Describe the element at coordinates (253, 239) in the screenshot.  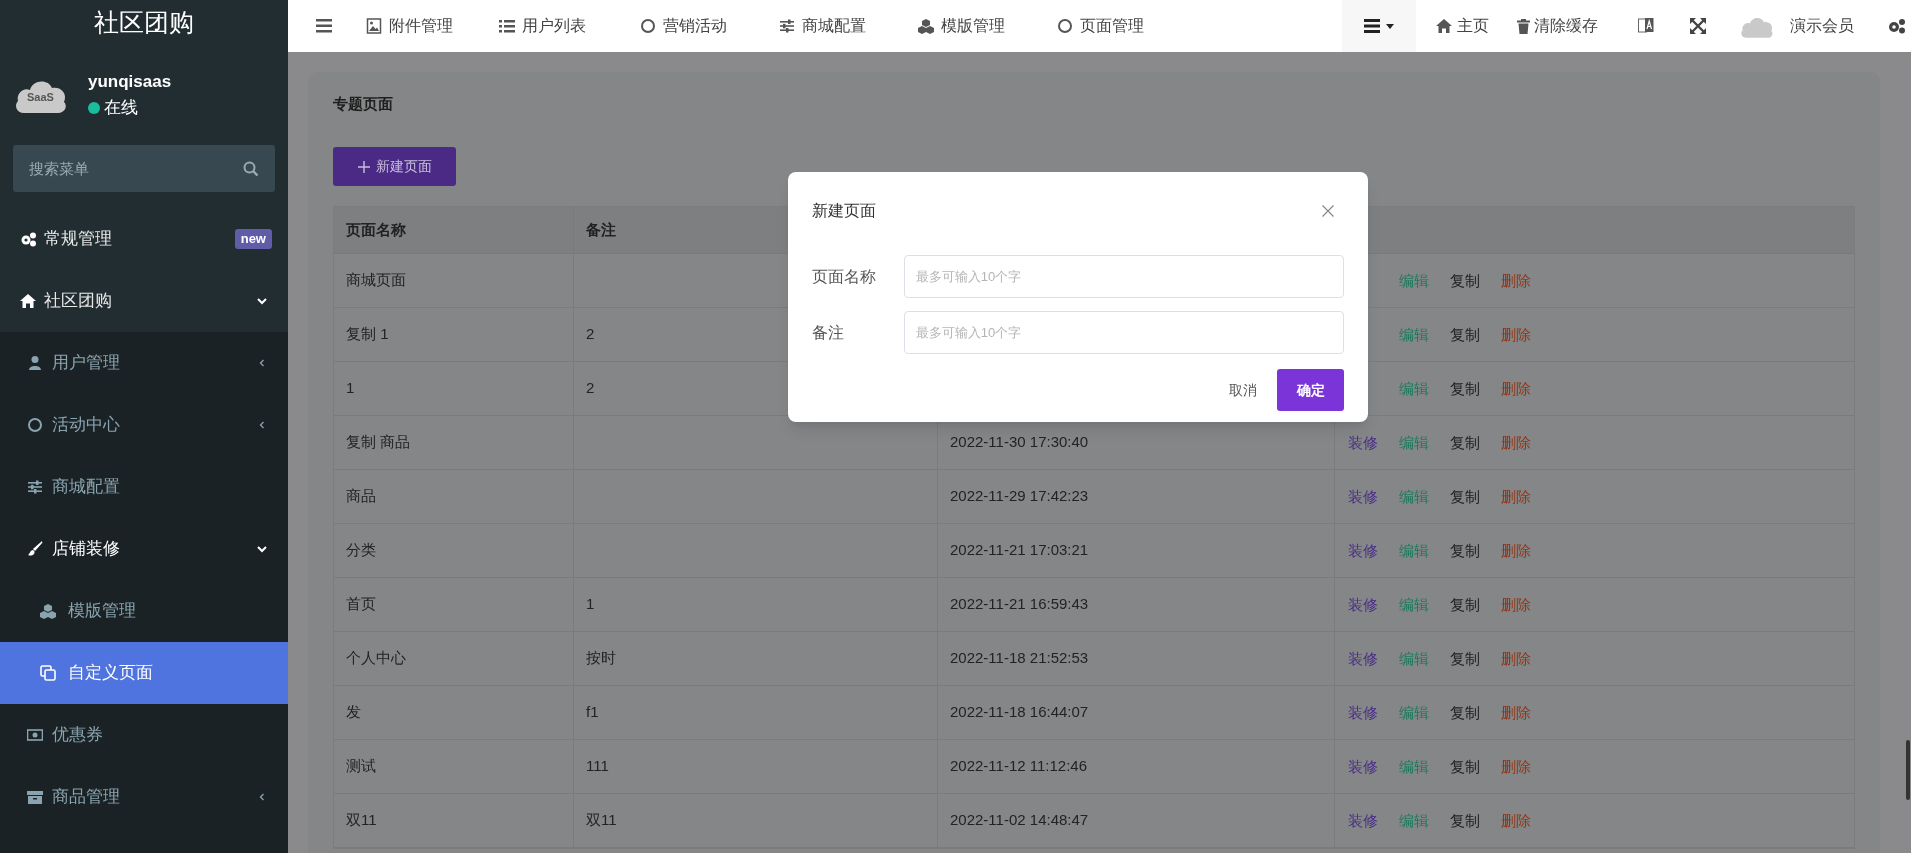
I see `new-badge: new` at that location.